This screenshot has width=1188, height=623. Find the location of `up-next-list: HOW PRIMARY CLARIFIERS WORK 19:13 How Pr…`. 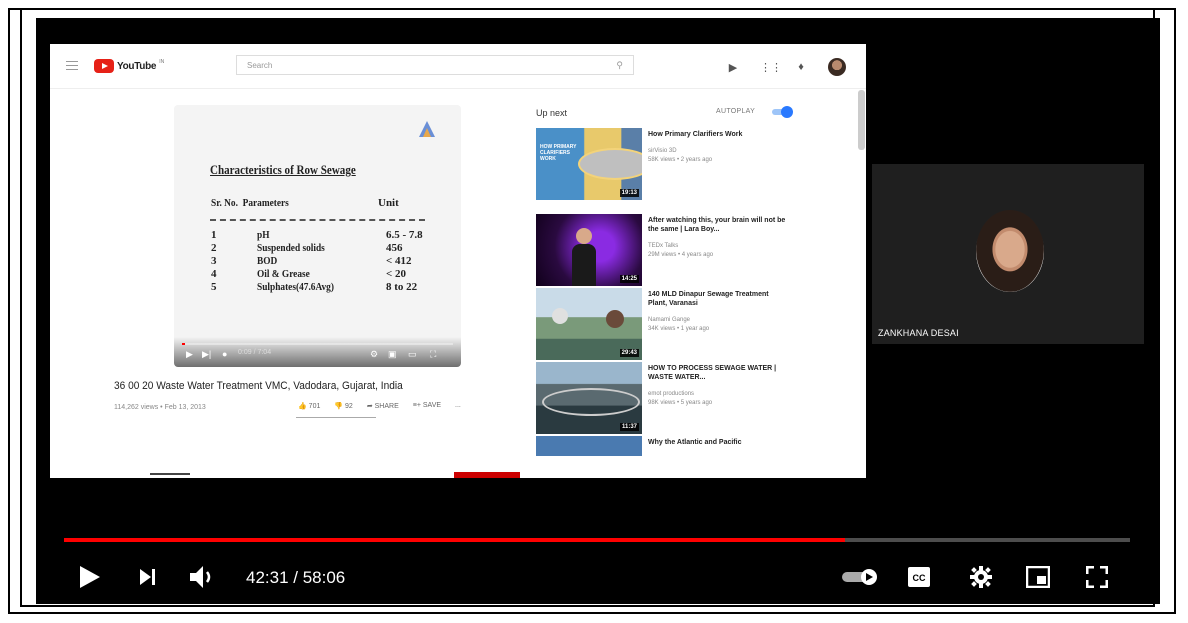

up-next-list: HOW PRIMARY CLARIFIERS WORK 19:13 How Pr… is located at coordinates (666, 303).